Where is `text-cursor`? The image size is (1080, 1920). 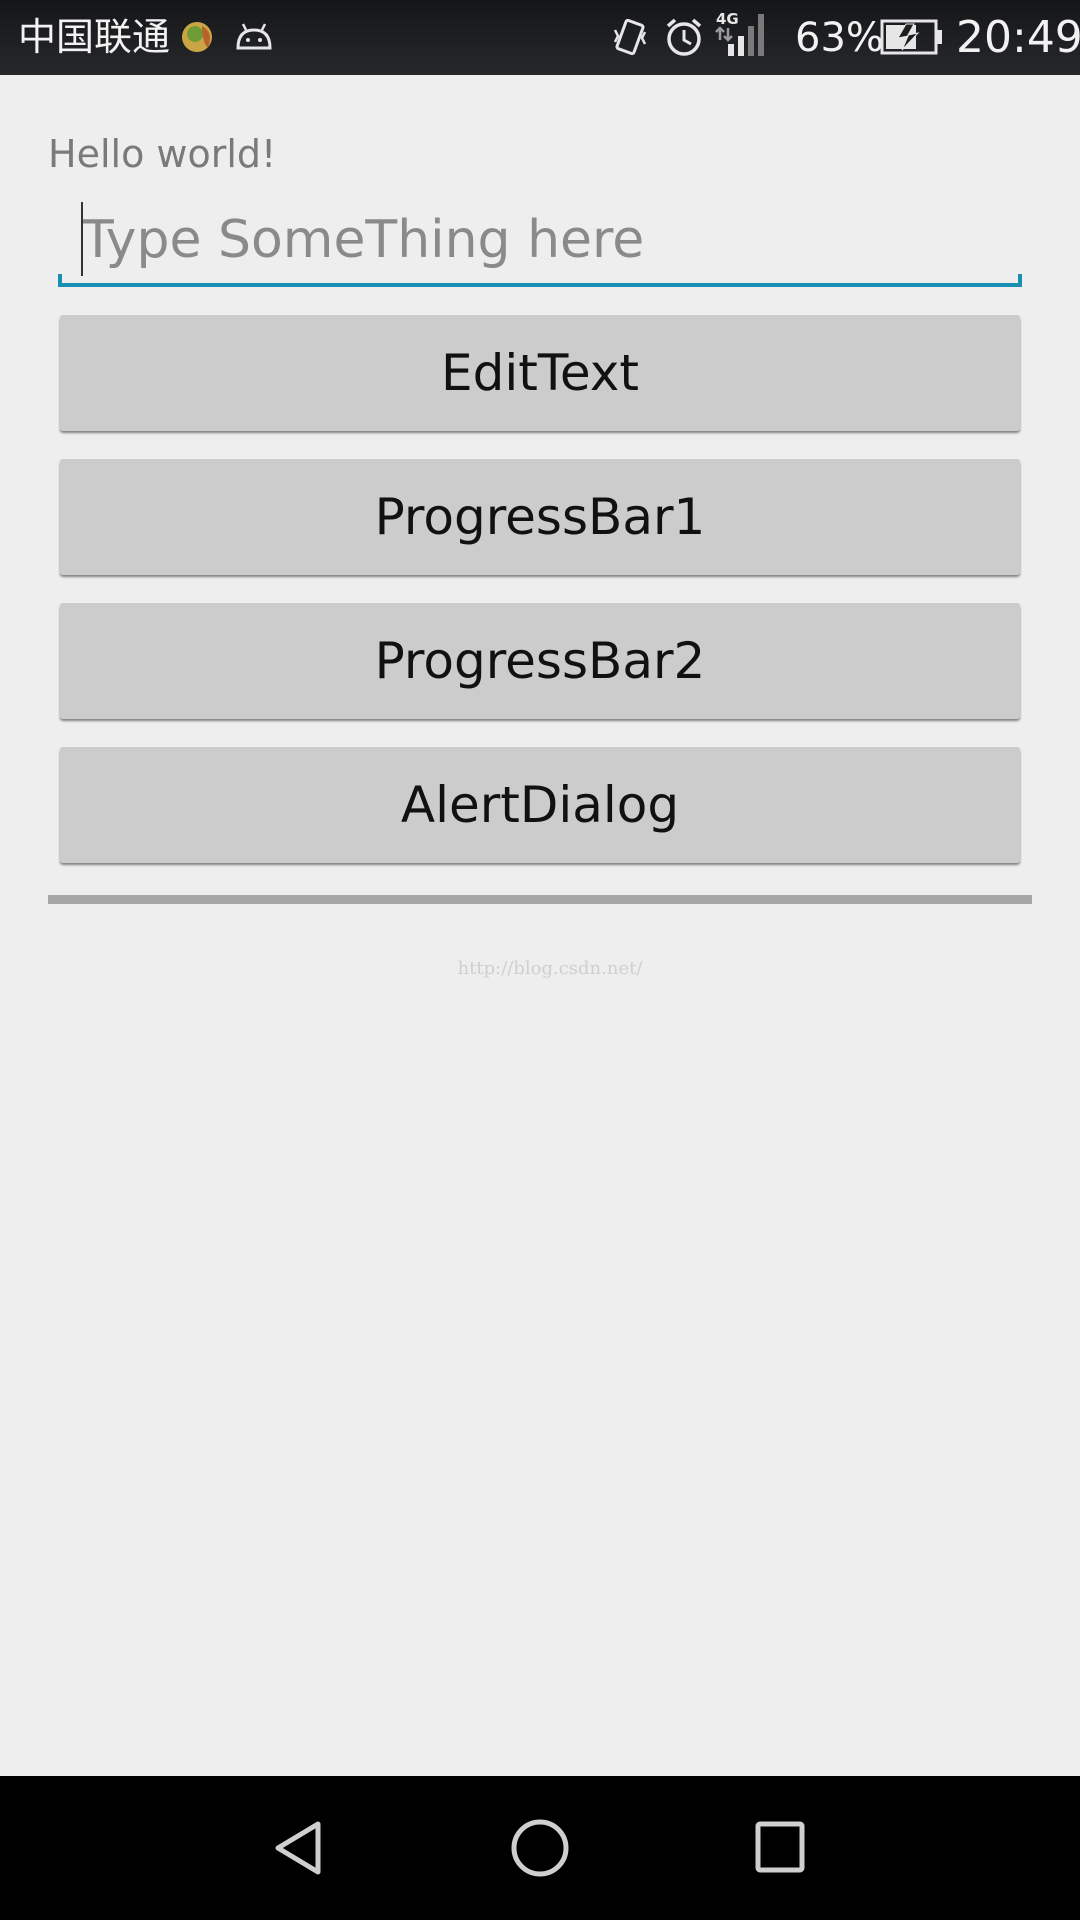
text-cursor is located at coordinates (82, 239).